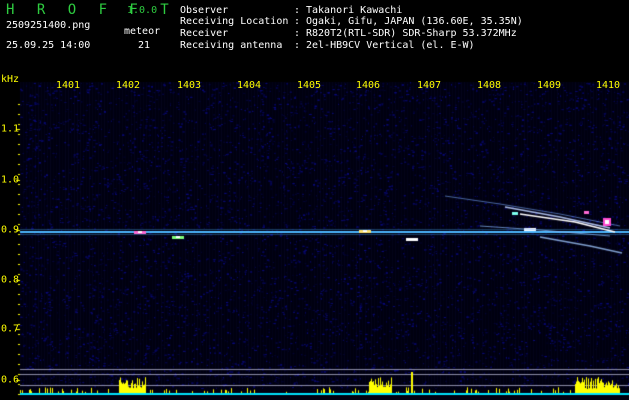 The width and height of the screenshot is (629, 400). What do you see at coordinates (354, 10) in the screenshot?
I see `observer-value: Takanori Kawachi` at bounding box center [354, 10].